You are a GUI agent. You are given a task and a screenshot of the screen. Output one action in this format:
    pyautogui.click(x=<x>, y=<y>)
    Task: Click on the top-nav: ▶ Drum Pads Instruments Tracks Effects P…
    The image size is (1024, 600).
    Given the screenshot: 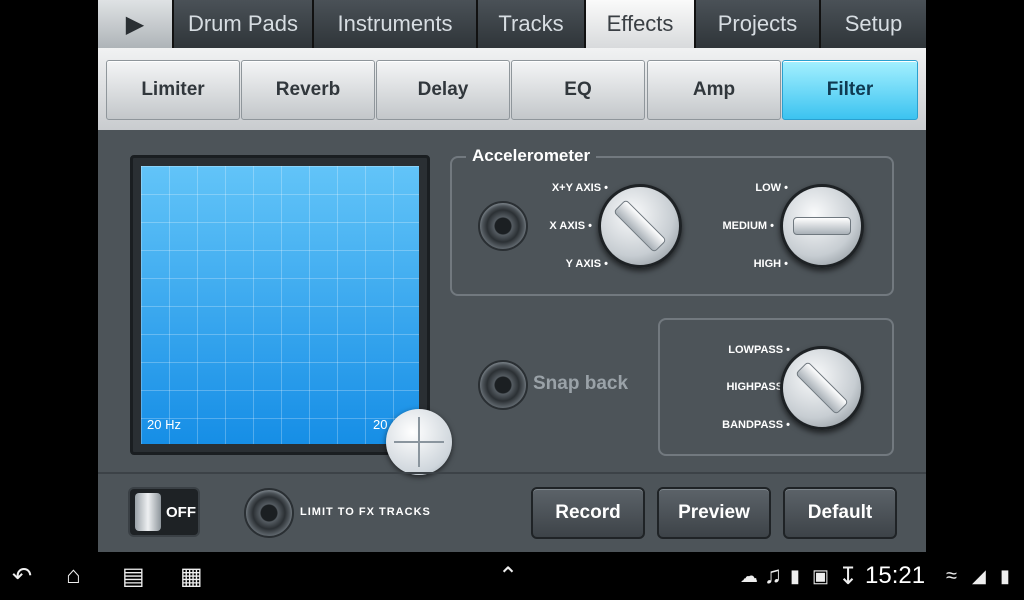 What is the action you would take?
    pyautogui.click(x=512, y=24)
    